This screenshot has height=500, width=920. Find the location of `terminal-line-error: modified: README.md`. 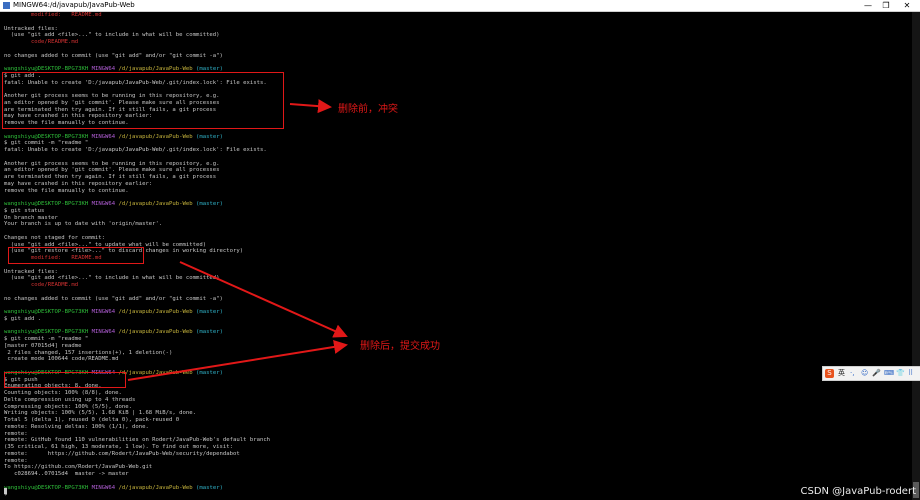

terminal-line-error: modified: README.md is located at coordinates (53, 15).